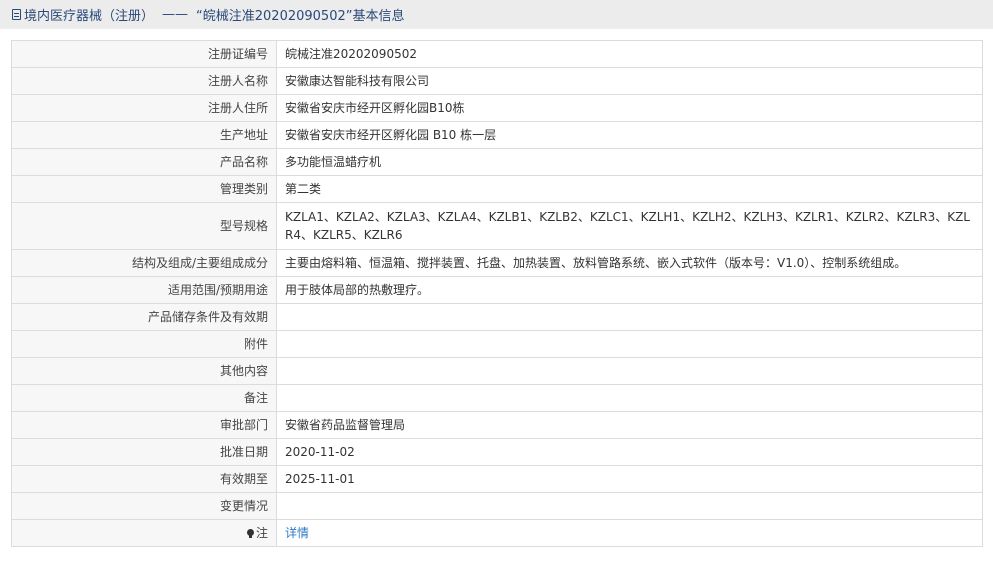 This screenshot has height=580, width=993. Describe the element at coordinates (629, 135) in the screenshot. I see `row-value: 安徽省安庆市经开区孵化园 B10 栋一层` at that location.